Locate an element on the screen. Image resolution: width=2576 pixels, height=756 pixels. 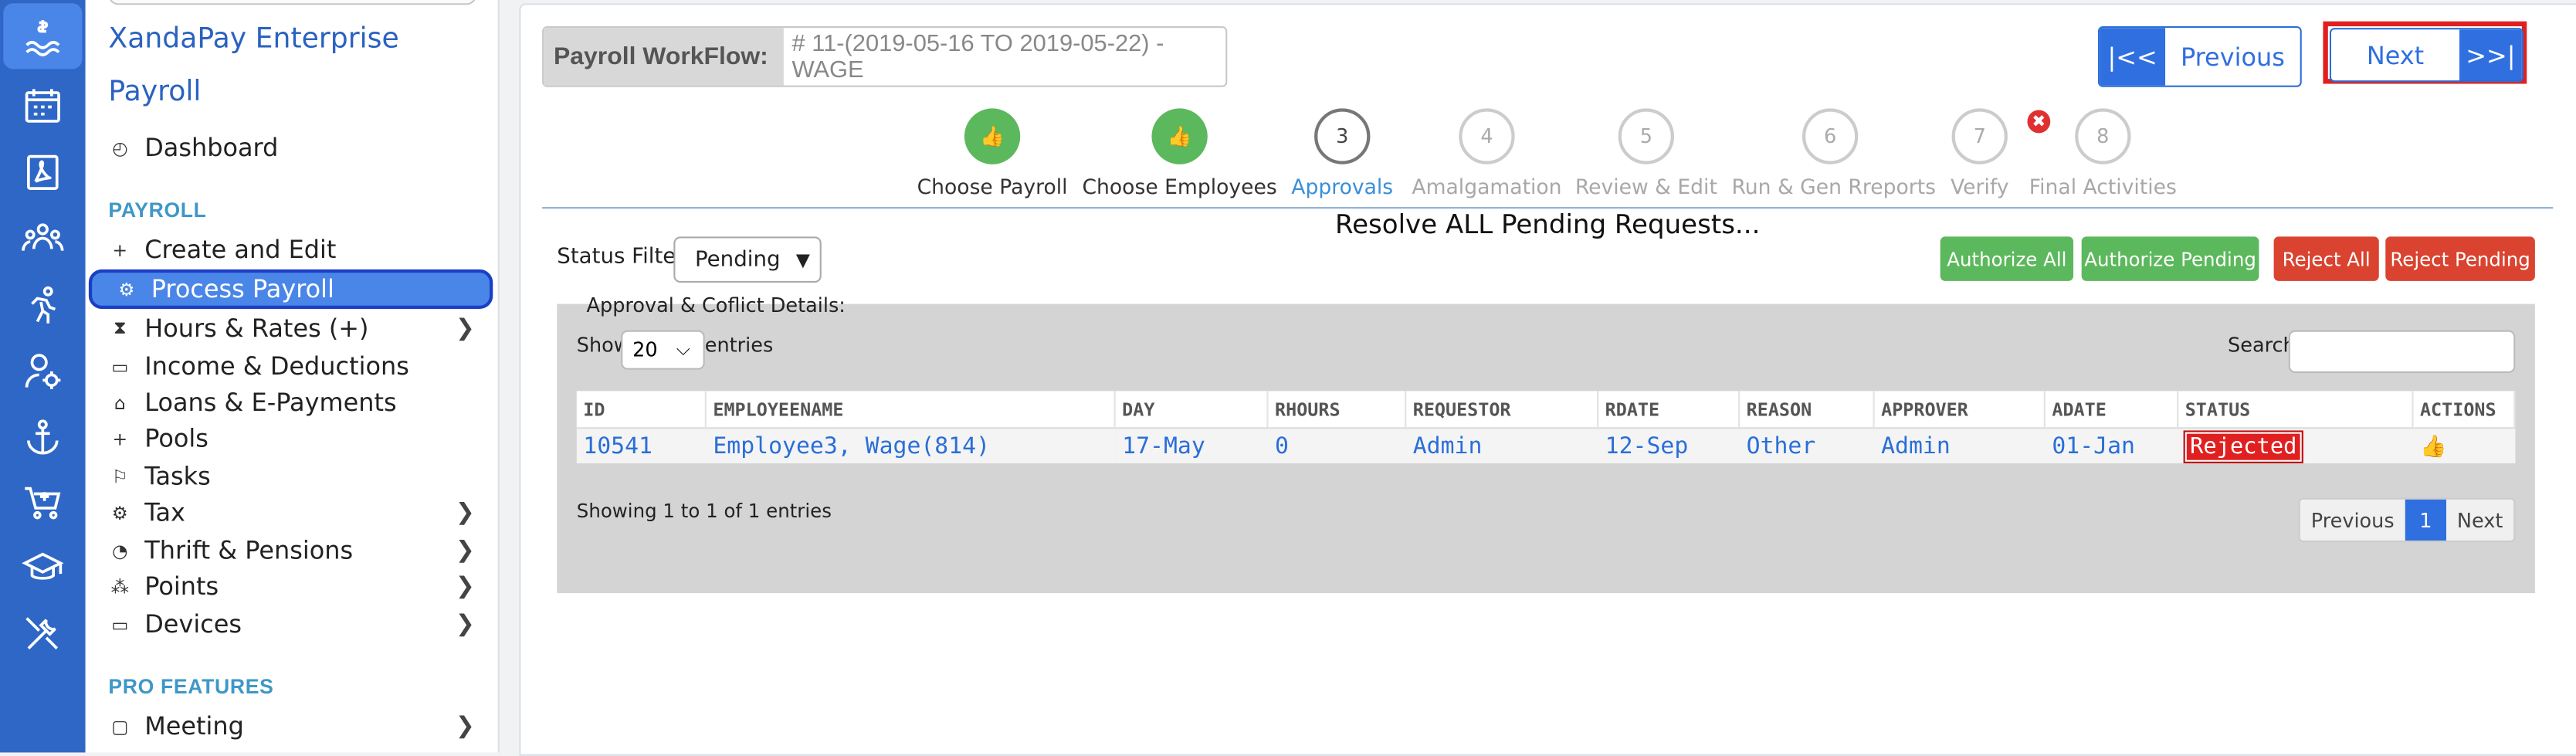
status-filter-select: Pending ▼ is located at coordinates (747, 259).